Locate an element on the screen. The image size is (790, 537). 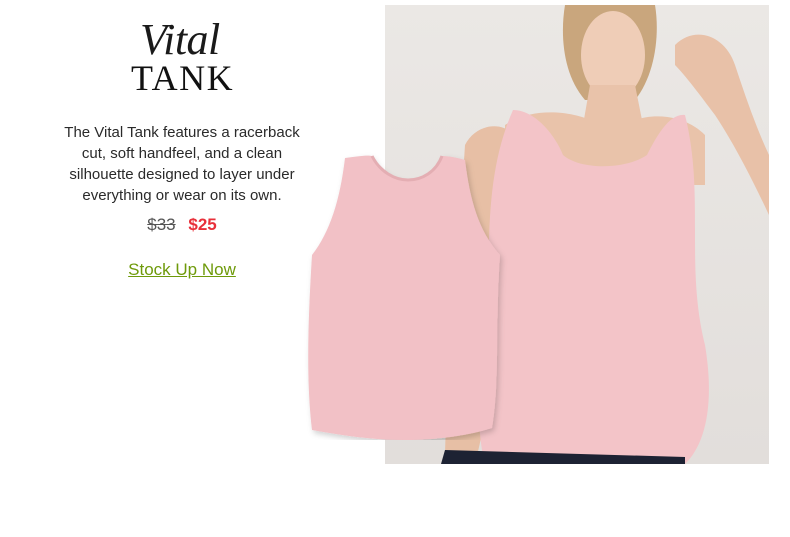
flat-product-image is located at coordinates (405, 295).